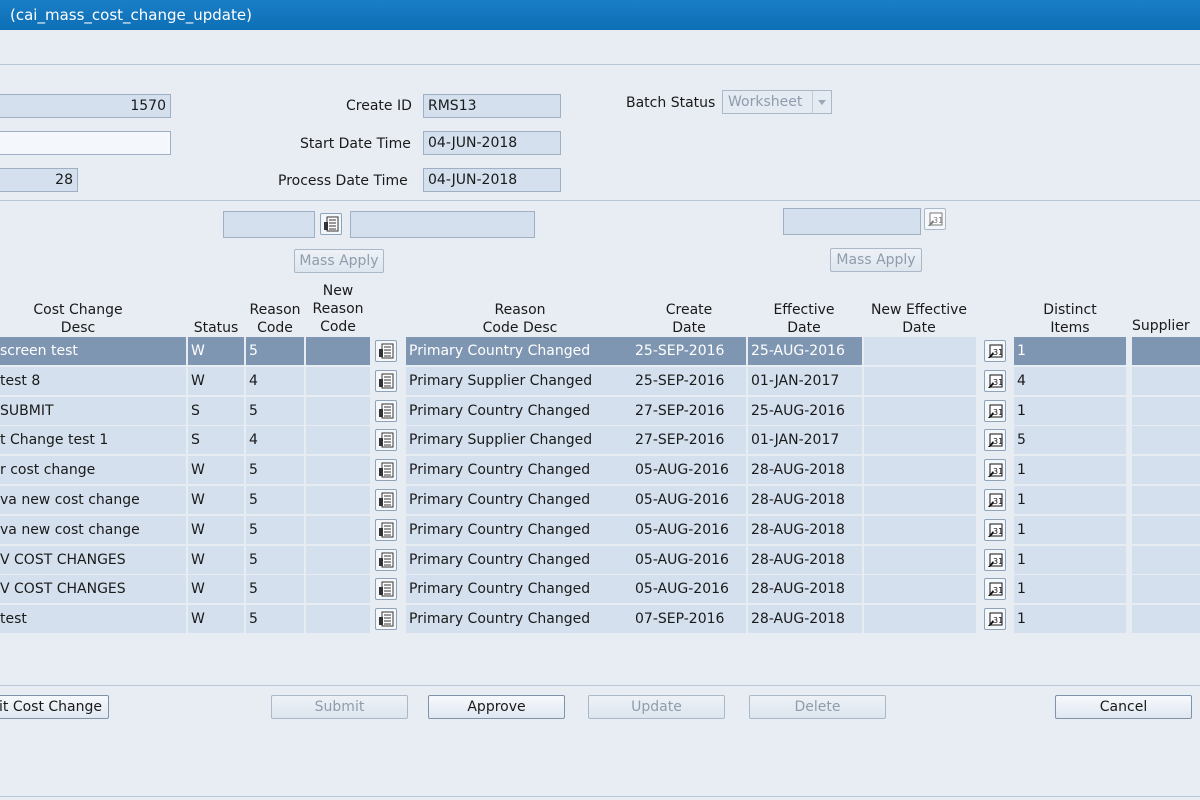 The image size is (1200, 800). I want to click on cell-reason-code: 4, so click(275, 380).